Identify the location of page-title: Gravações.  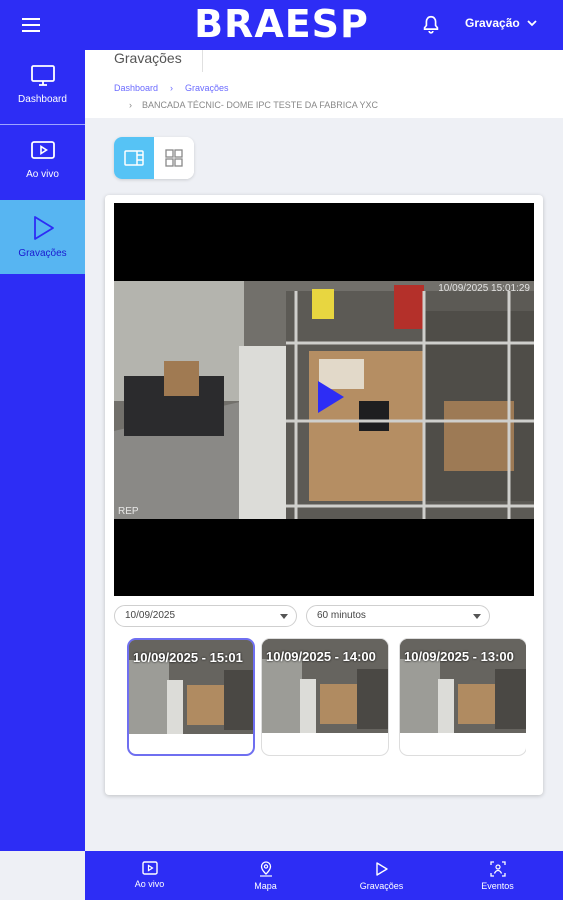
(148, 58).